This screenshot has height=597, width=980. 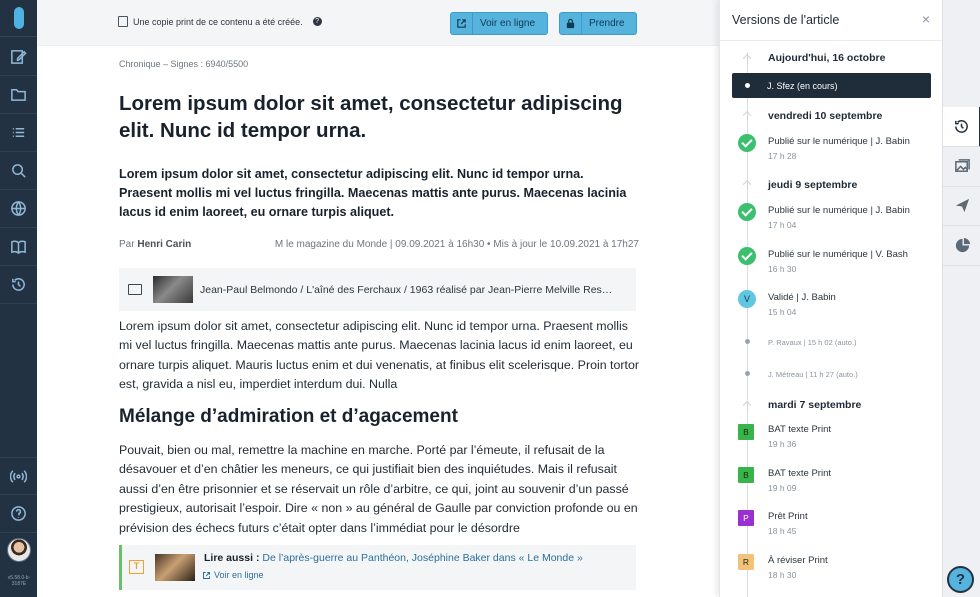 What do you see at coordinates (18, 57) in the screenshot?
I see `edit-icon` at bounding box center [18, 57].